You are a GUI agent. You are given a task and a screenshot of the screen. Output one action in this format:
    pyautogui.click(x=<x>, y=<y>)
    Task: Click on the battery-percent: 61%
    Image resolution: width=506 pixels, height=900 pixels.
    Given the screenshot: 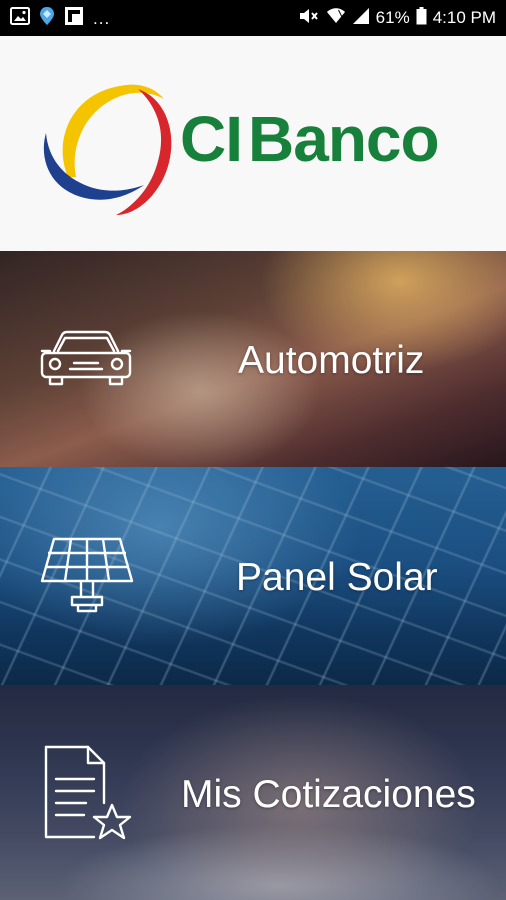 What is the action you would take?
    pyautogui.click(x=392, y=17)
    